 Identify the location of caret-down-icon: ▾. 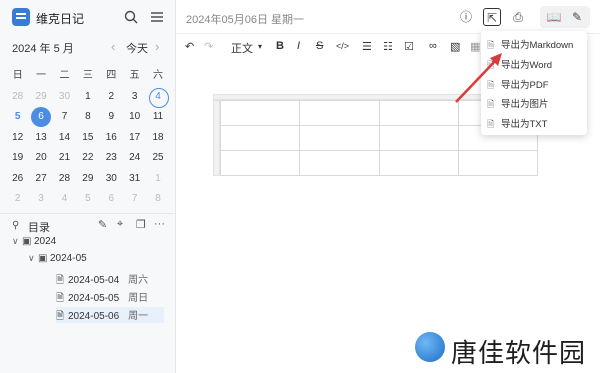
(260, 46).